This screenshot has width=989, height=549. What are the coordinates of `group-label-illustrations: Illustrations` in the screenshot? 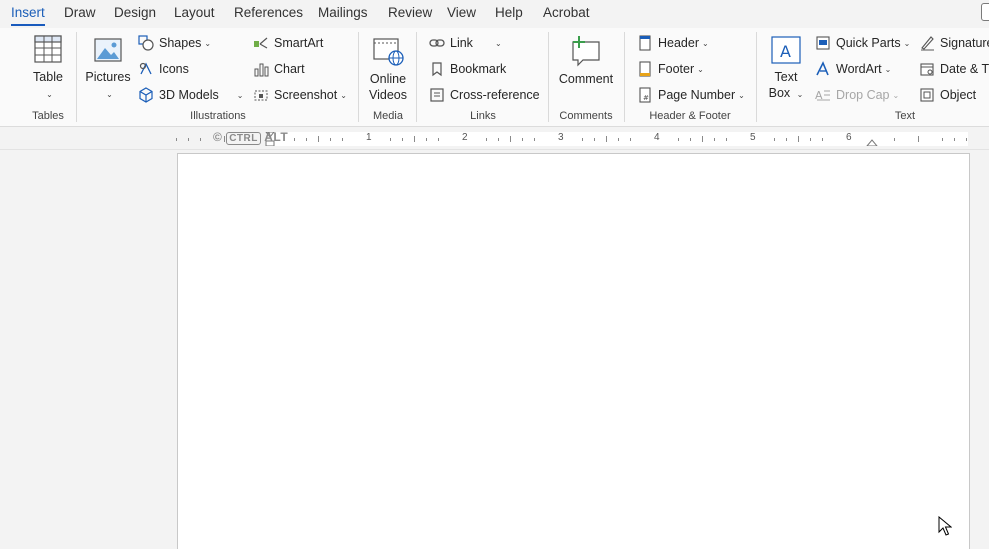 It's located at (218, 116).